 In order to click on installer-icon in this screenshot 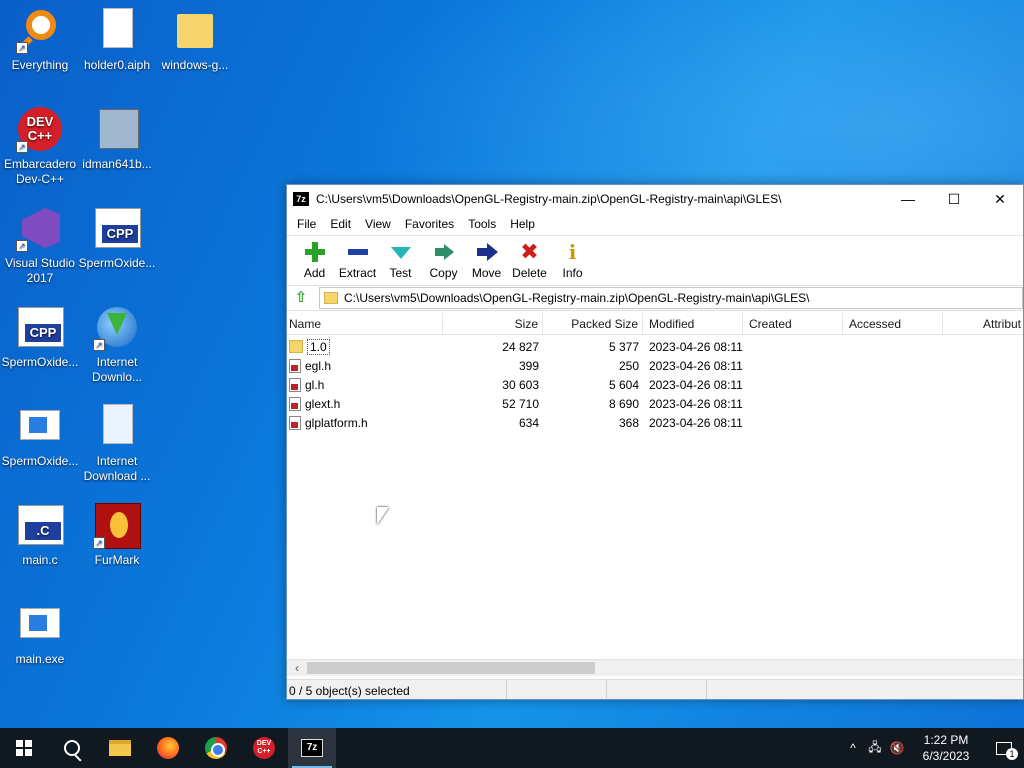, I will do `click(117, 129)`.